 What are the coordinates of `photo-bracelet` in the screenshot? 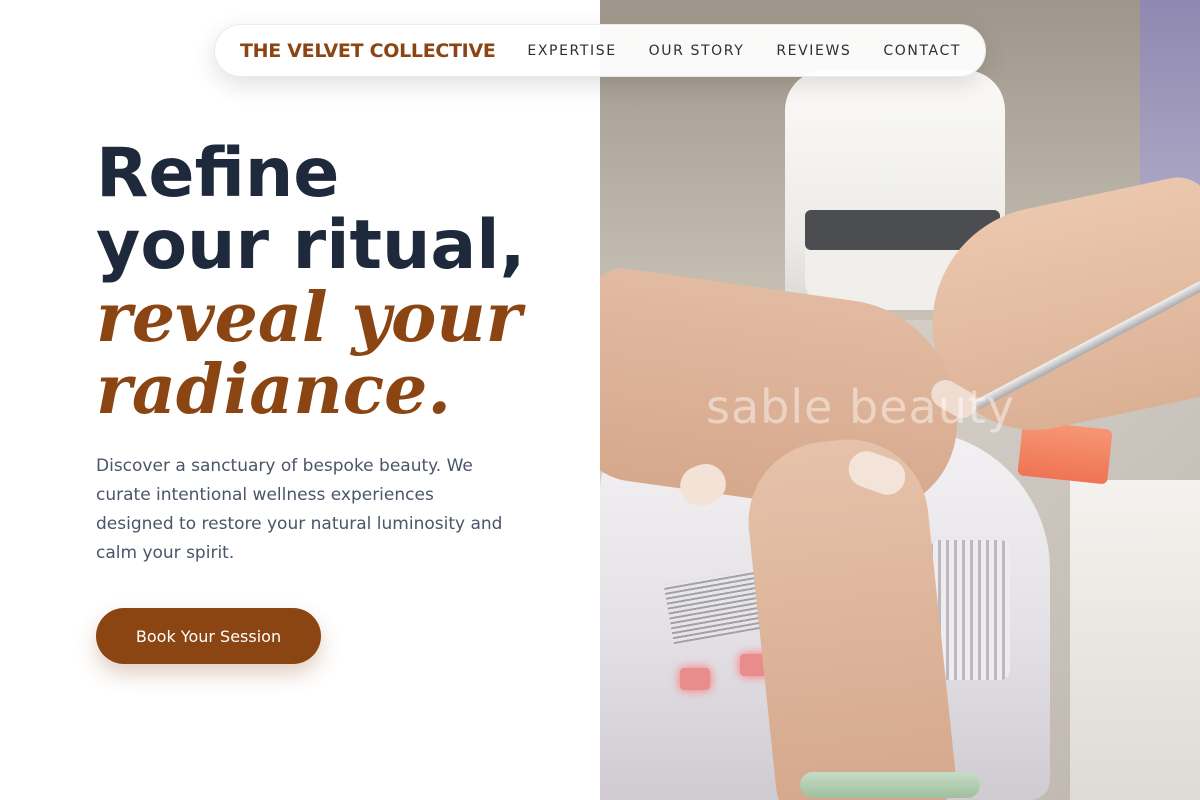 It's located at (890, 785).